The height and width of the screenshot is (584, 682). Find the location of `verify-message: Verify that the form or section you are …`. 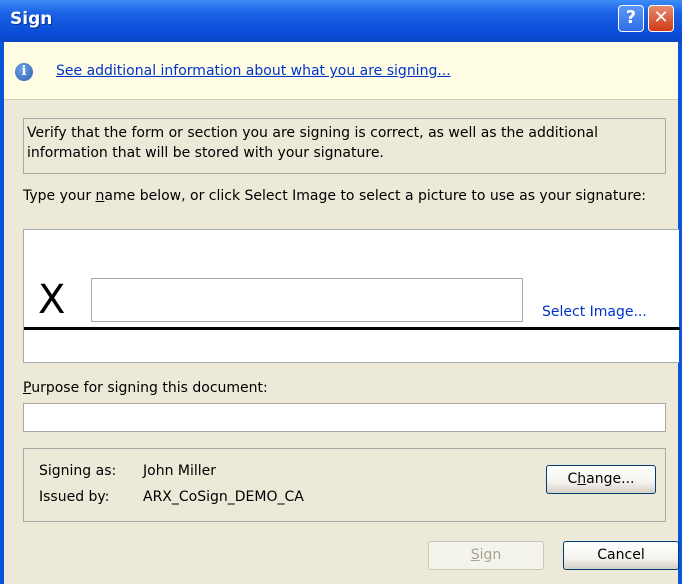

verify-message: Verify that the form or section you are … is located at coordinates (344, 146).